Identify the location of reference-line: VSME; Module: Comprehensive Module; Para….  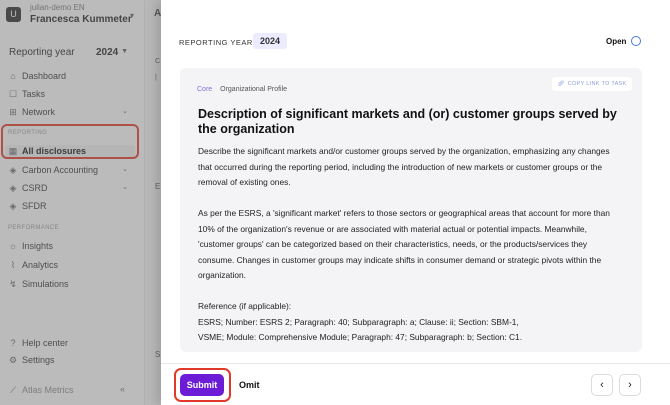
(360, 337).